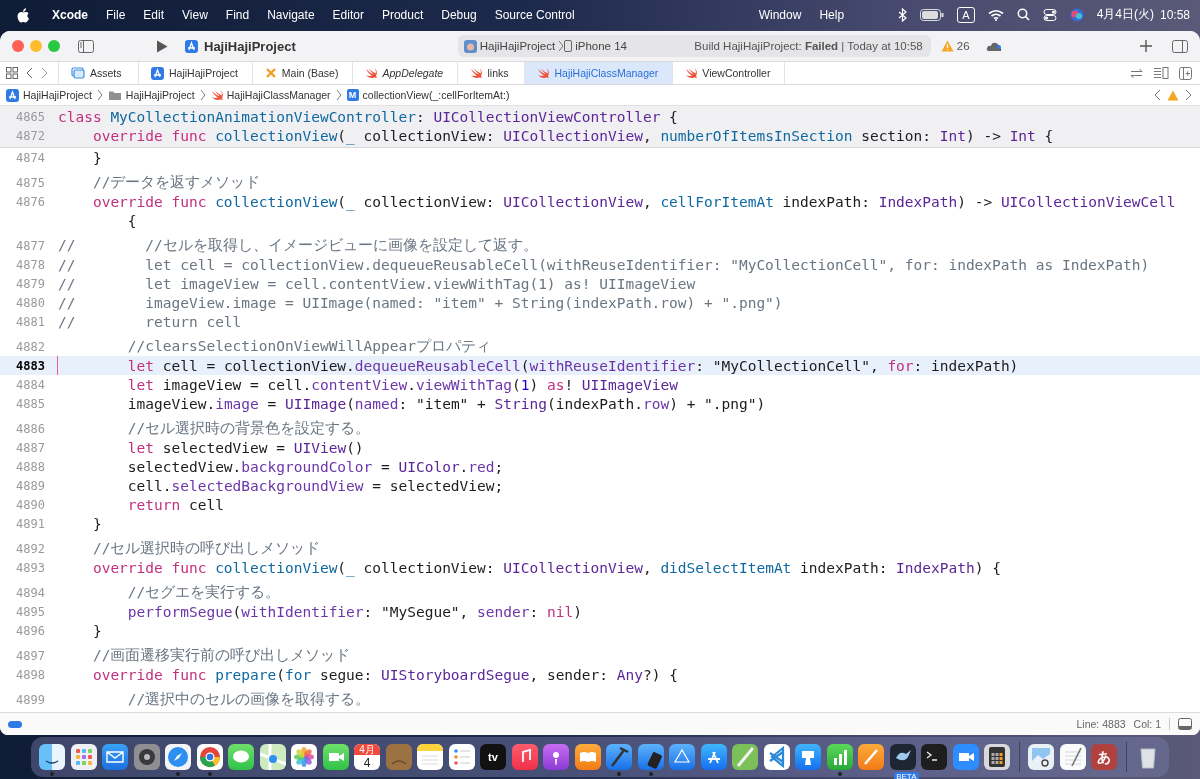 The width and height of the screenshot is (1200, 779). I want to click on menu-item: Editor, so click(348, 14).